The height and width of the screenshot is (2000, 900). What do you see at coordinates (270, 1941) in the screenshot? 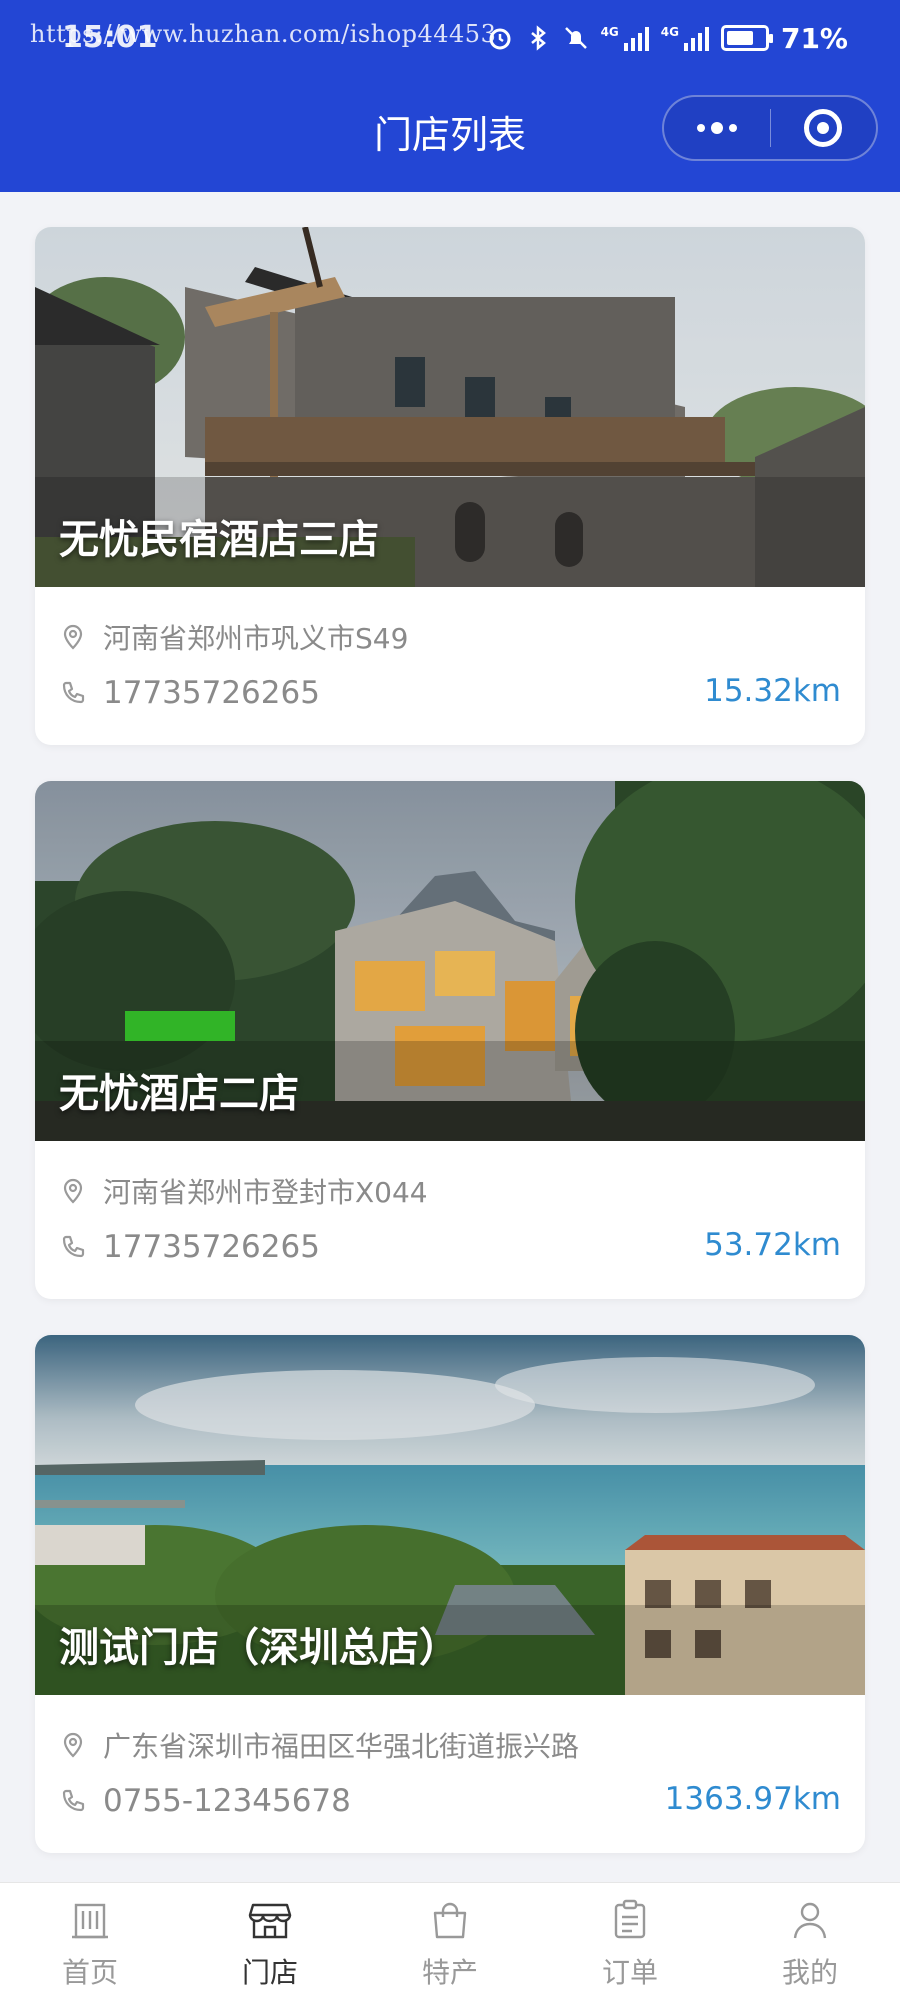
I see `tab-stores: 门店` at bounding box center [270, 1941].